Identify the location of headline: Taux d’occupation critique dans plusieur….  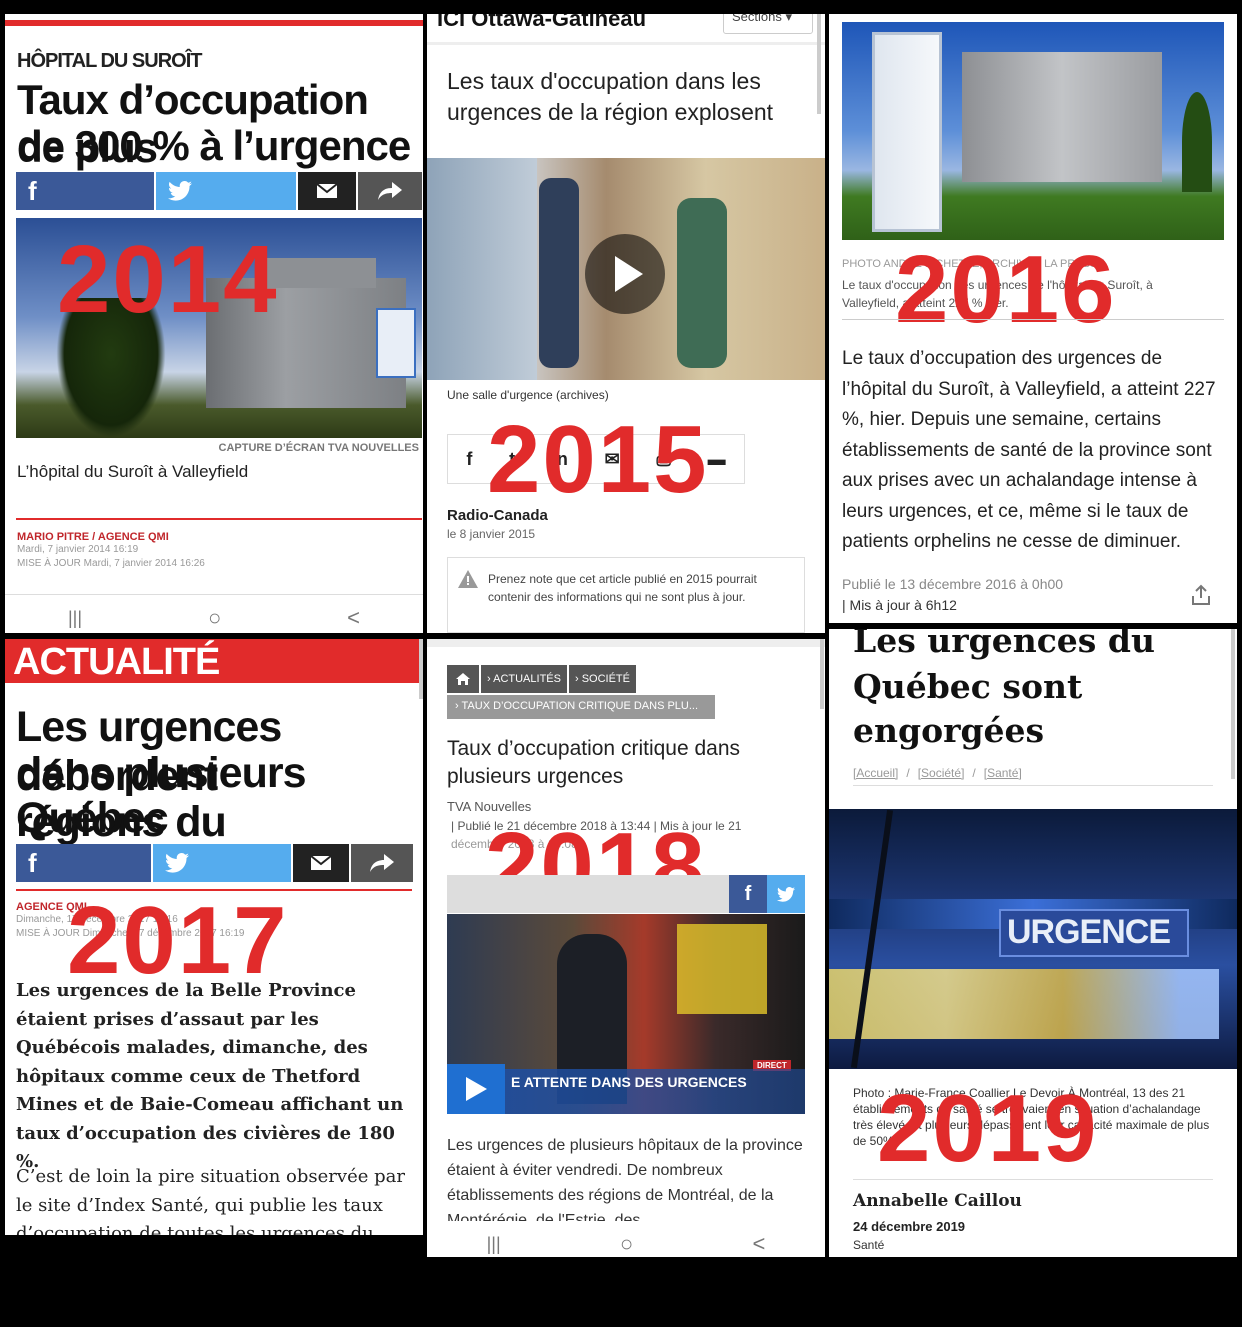
(594, 762).